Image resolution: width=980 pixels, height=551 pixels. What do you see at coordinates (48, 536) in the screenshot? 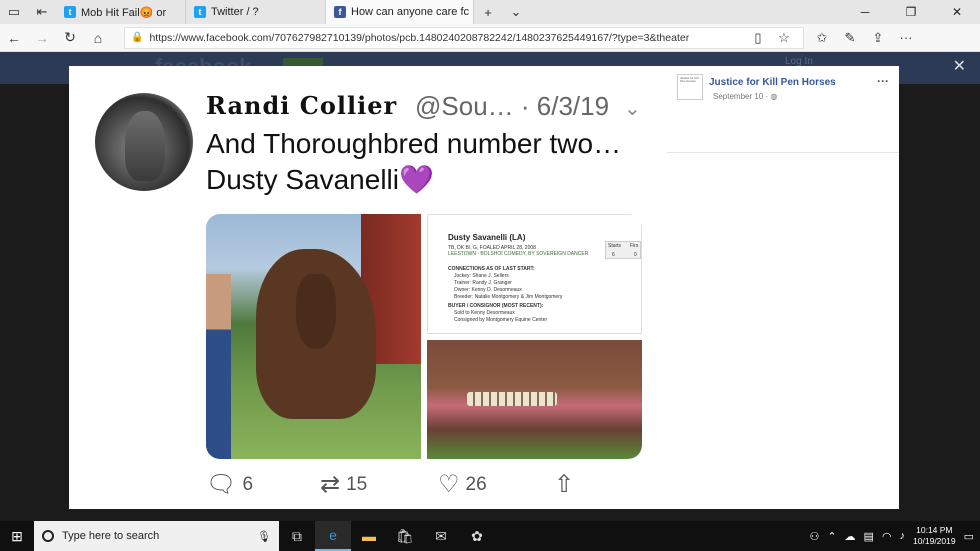
I see `cortana-icon` at bounding box center [48, 536].